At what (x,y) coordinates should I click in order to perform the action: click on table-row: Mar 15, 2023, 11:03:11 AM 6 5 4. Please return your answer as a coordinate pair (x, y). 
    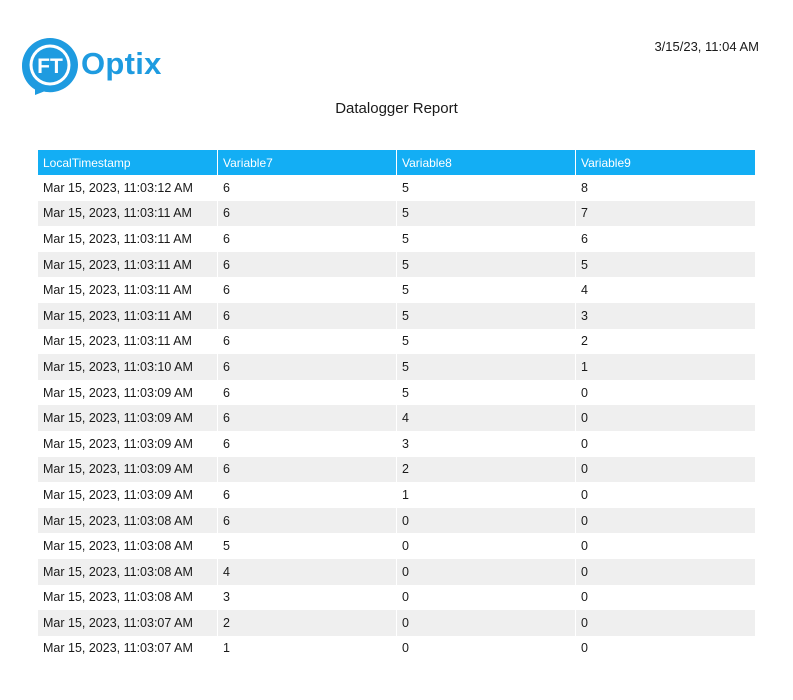
    Looking at the image, I should click on (396, 290).